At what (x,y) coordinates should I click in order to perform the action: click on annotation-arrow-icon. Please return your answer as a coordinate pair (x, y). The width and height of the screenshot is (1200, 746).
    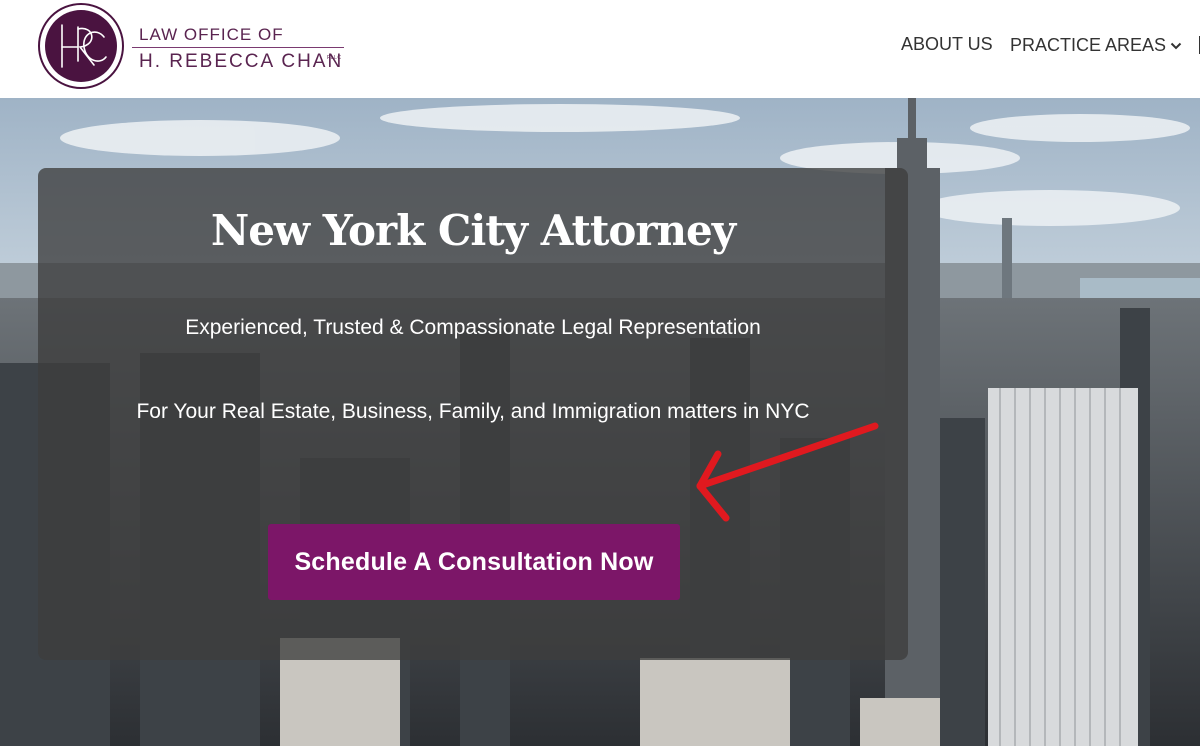
    Looking at the image, I should click on (787, 472).